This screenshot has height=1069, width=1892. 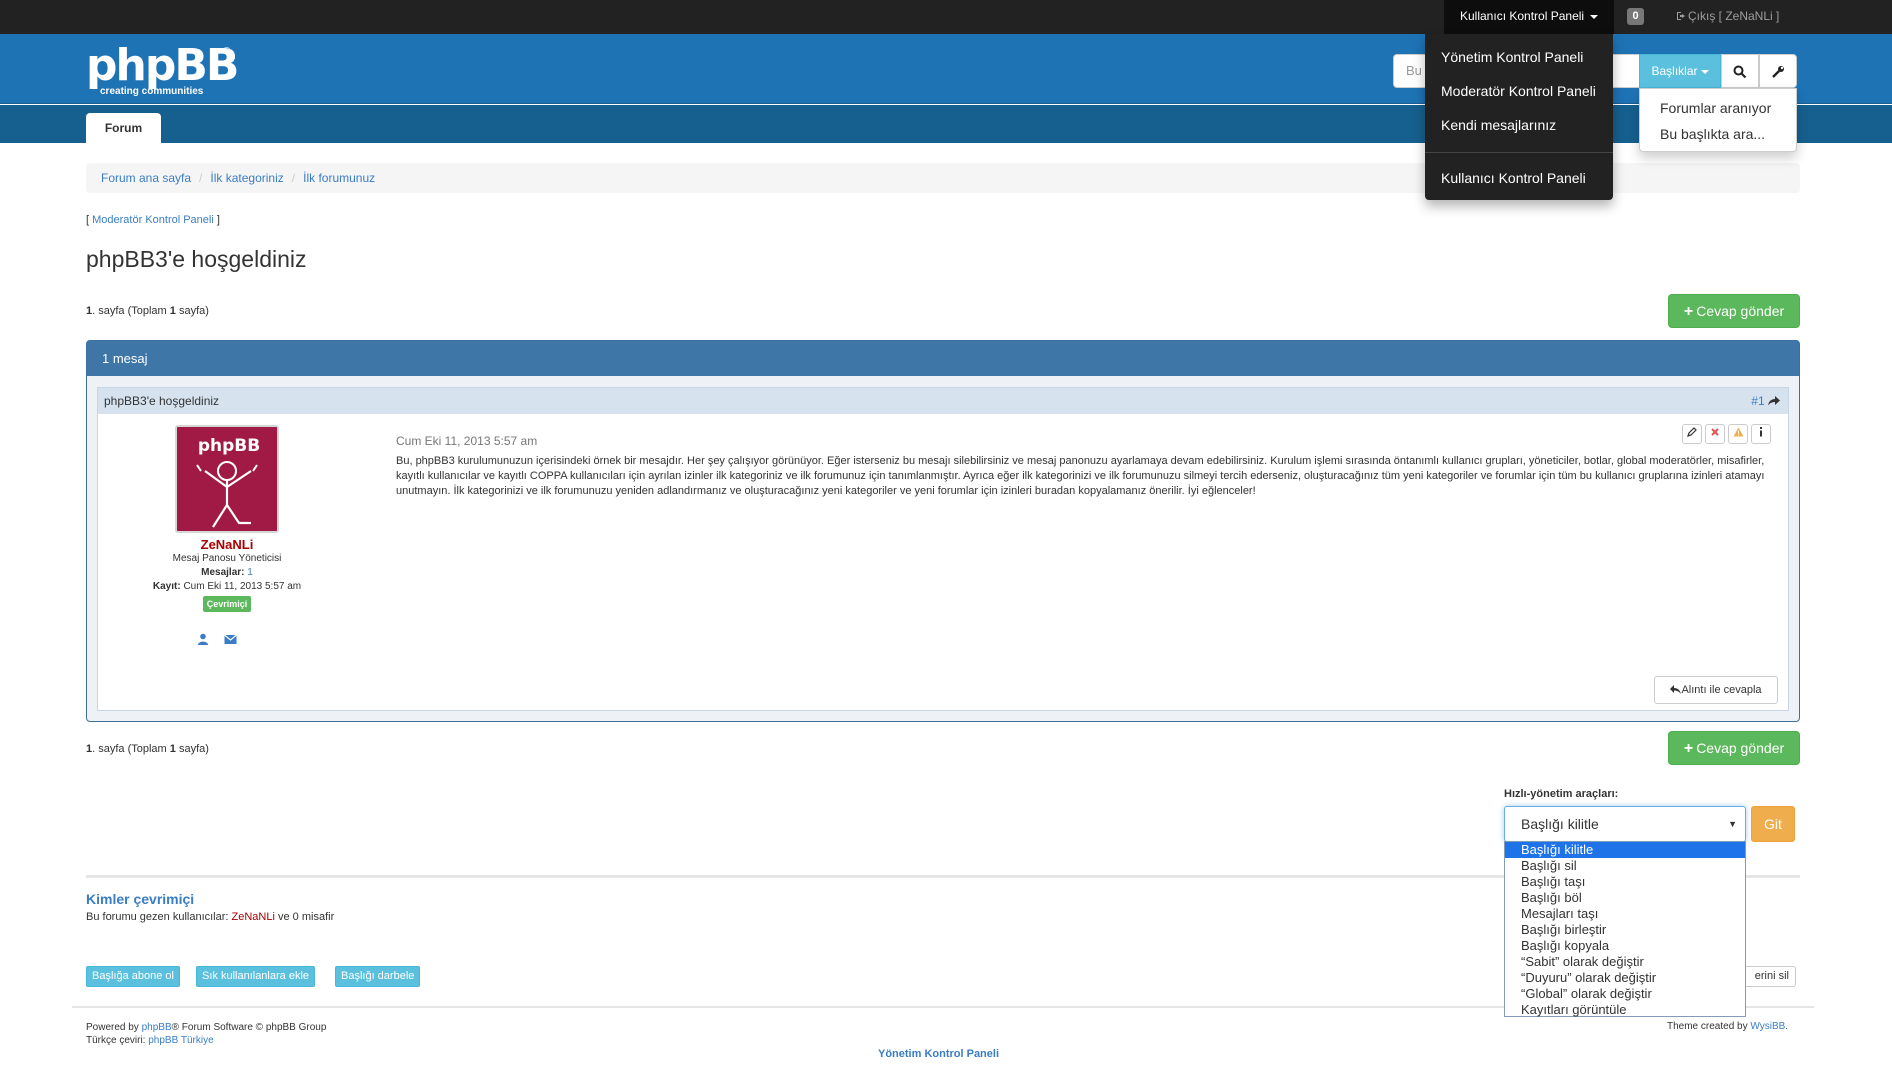 I want to click on post-permalink: #1, so click(x=1765, y=401).